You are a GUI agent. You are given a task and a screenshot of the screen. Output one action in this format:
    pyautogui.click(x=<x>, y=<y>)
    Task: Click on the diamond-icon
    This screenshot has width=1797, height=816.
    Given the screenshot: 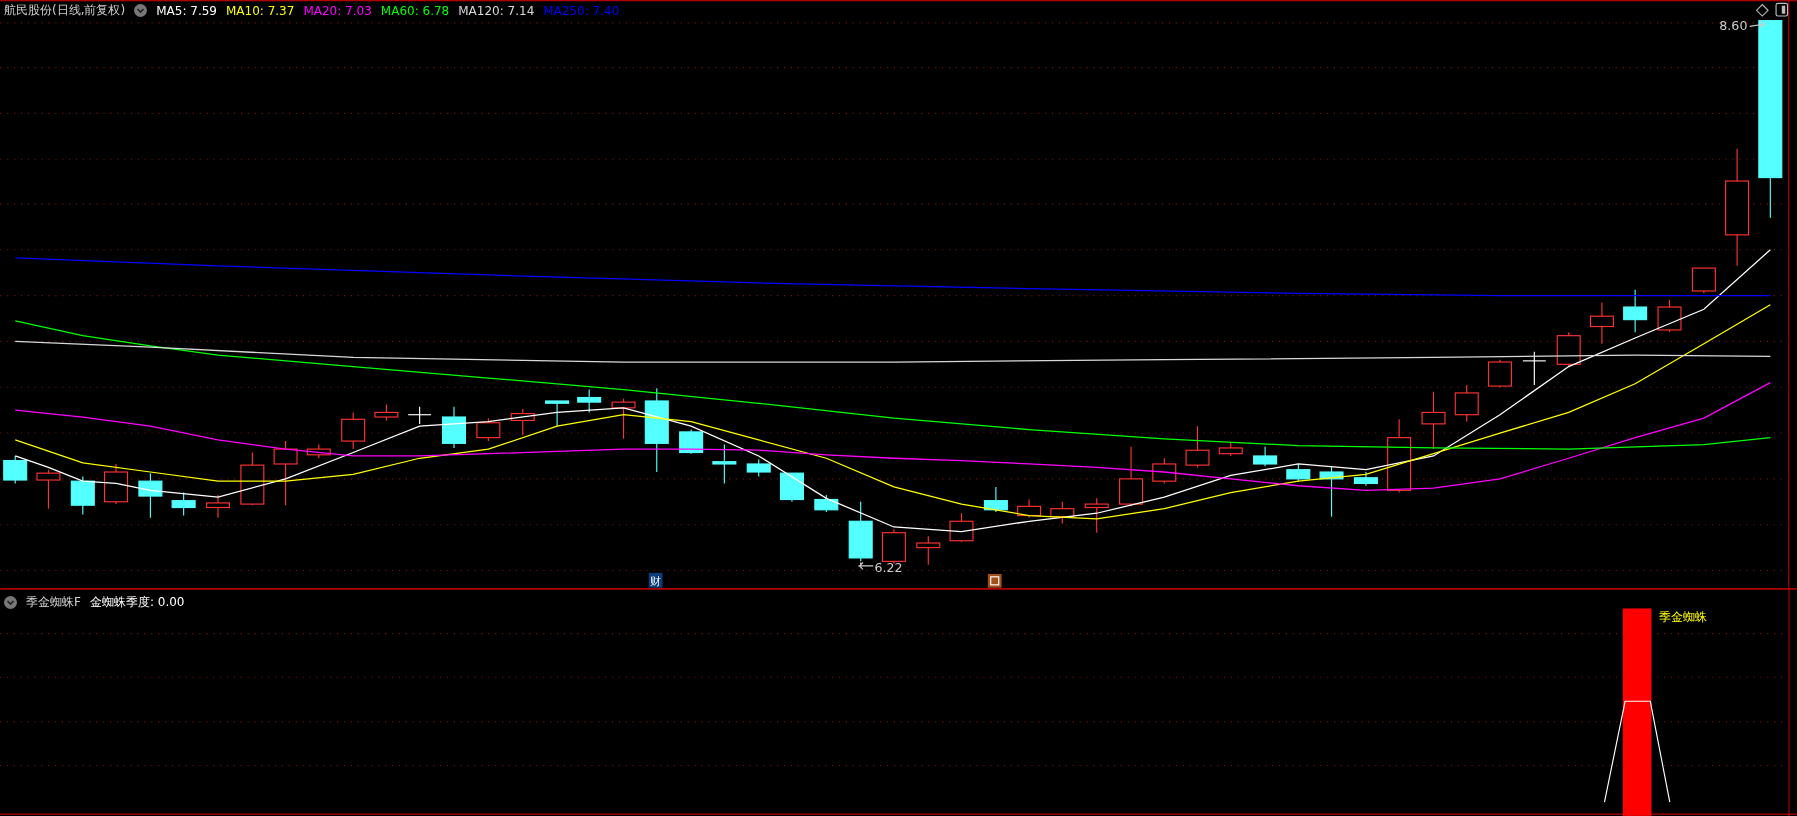 What is the action you would take?
    pyautogui.click(x=1762, y=10)
    